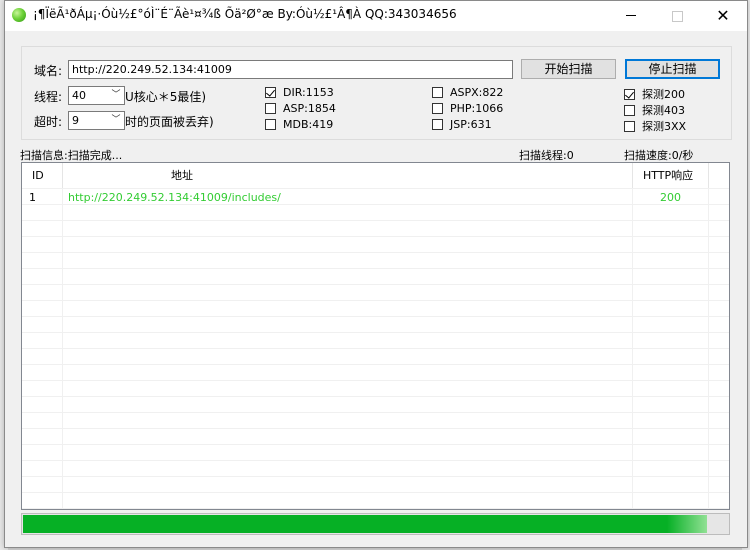  What do you see at coordinates (48, 122) in the screenshot?
I see `timeout-label: 超时:` at bounding box center [48, 122].